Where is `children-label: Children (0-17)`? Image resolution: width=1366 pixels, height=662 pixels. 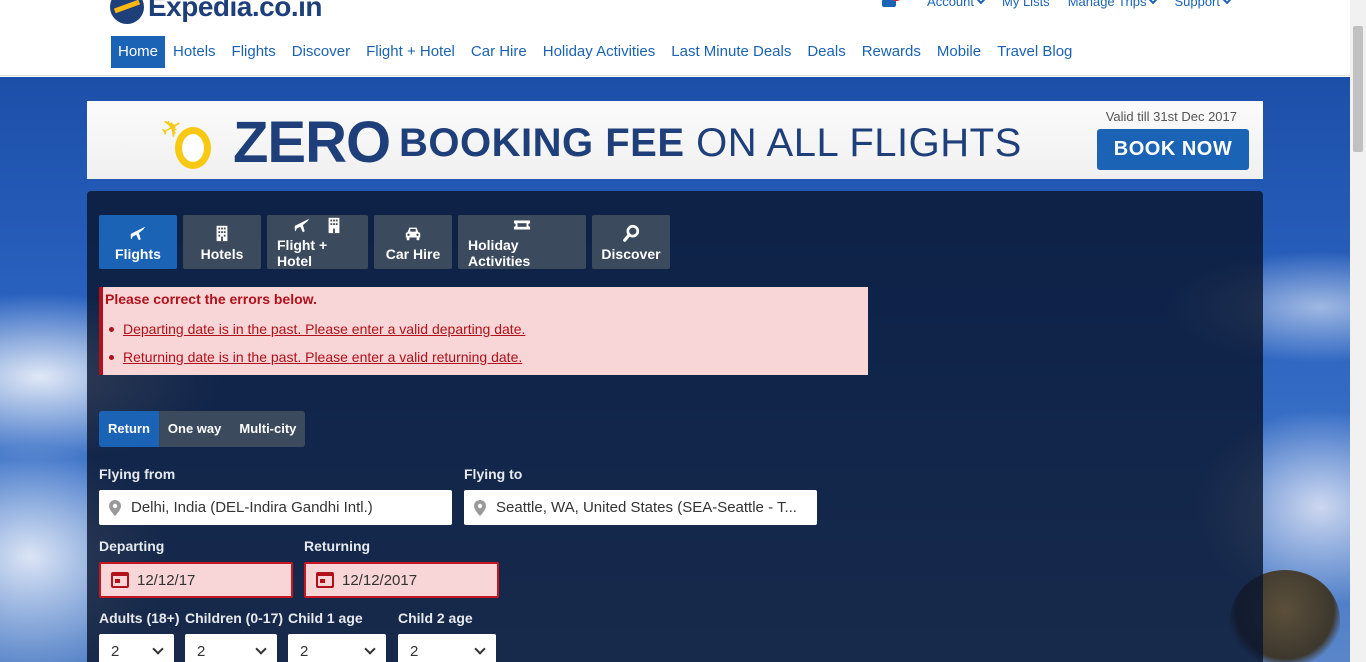 children-label: Children (0-17) is located at coordinates (234, 618).